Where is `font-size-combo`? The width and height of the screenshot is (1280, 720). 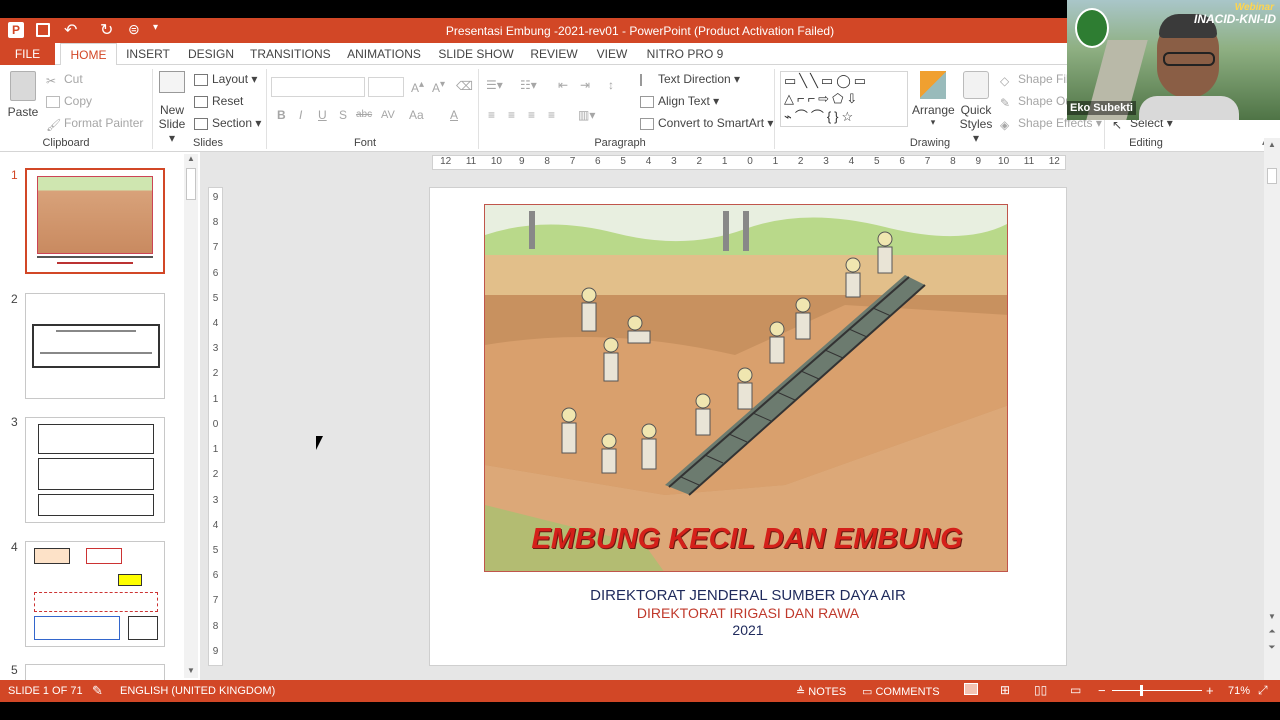 font-size-combo is located at coordinates (386, 87).